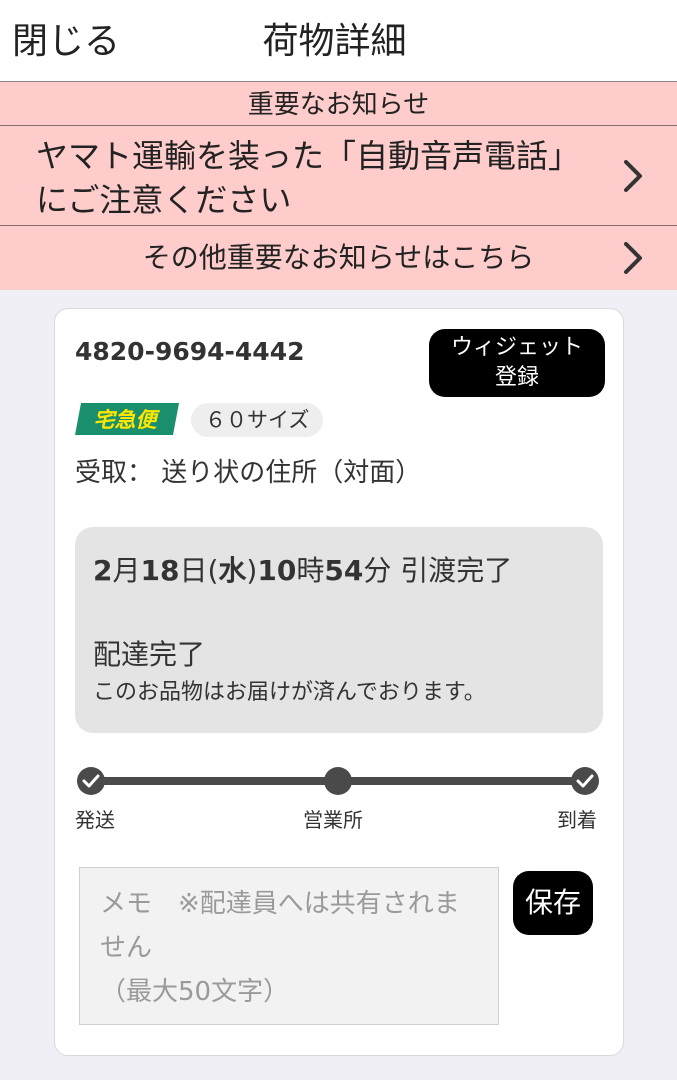 The height and width of the screenshot is (1080, 677). What do you see at coordinates (516, 377) in the screenshot?
I see `widget-label-line2: 登録` at bounding box center [516, 377].